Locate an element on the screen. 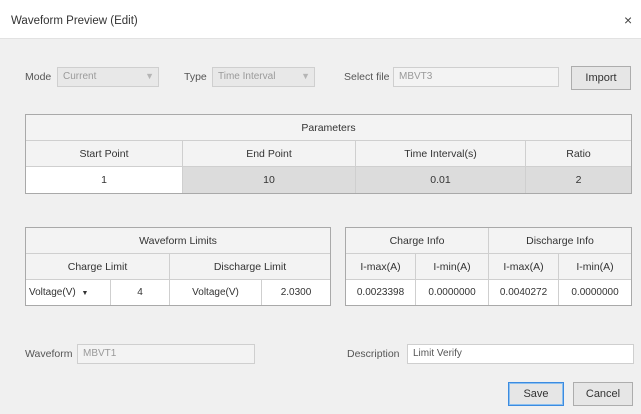 This screenshot has height=414, width=641. charge-limit-type: Voltage(V) is located at coordinates (52, 292).